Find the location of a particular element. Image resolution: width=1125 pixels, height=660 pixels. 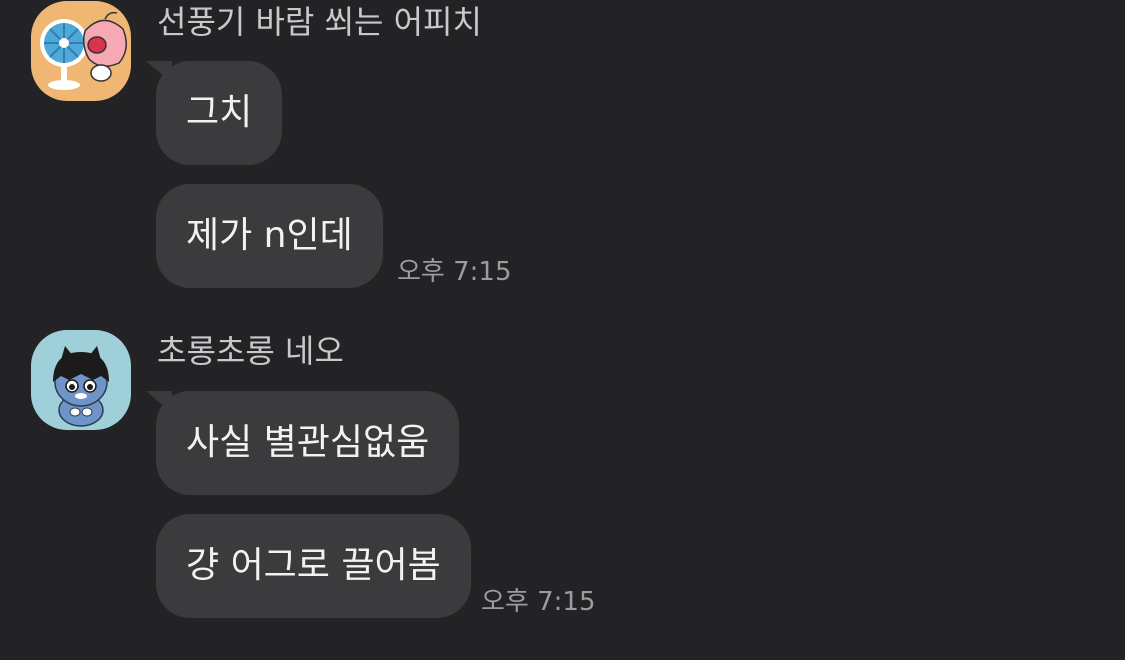

message-text: 제가 n인데 is located at coordinates (269, 235).